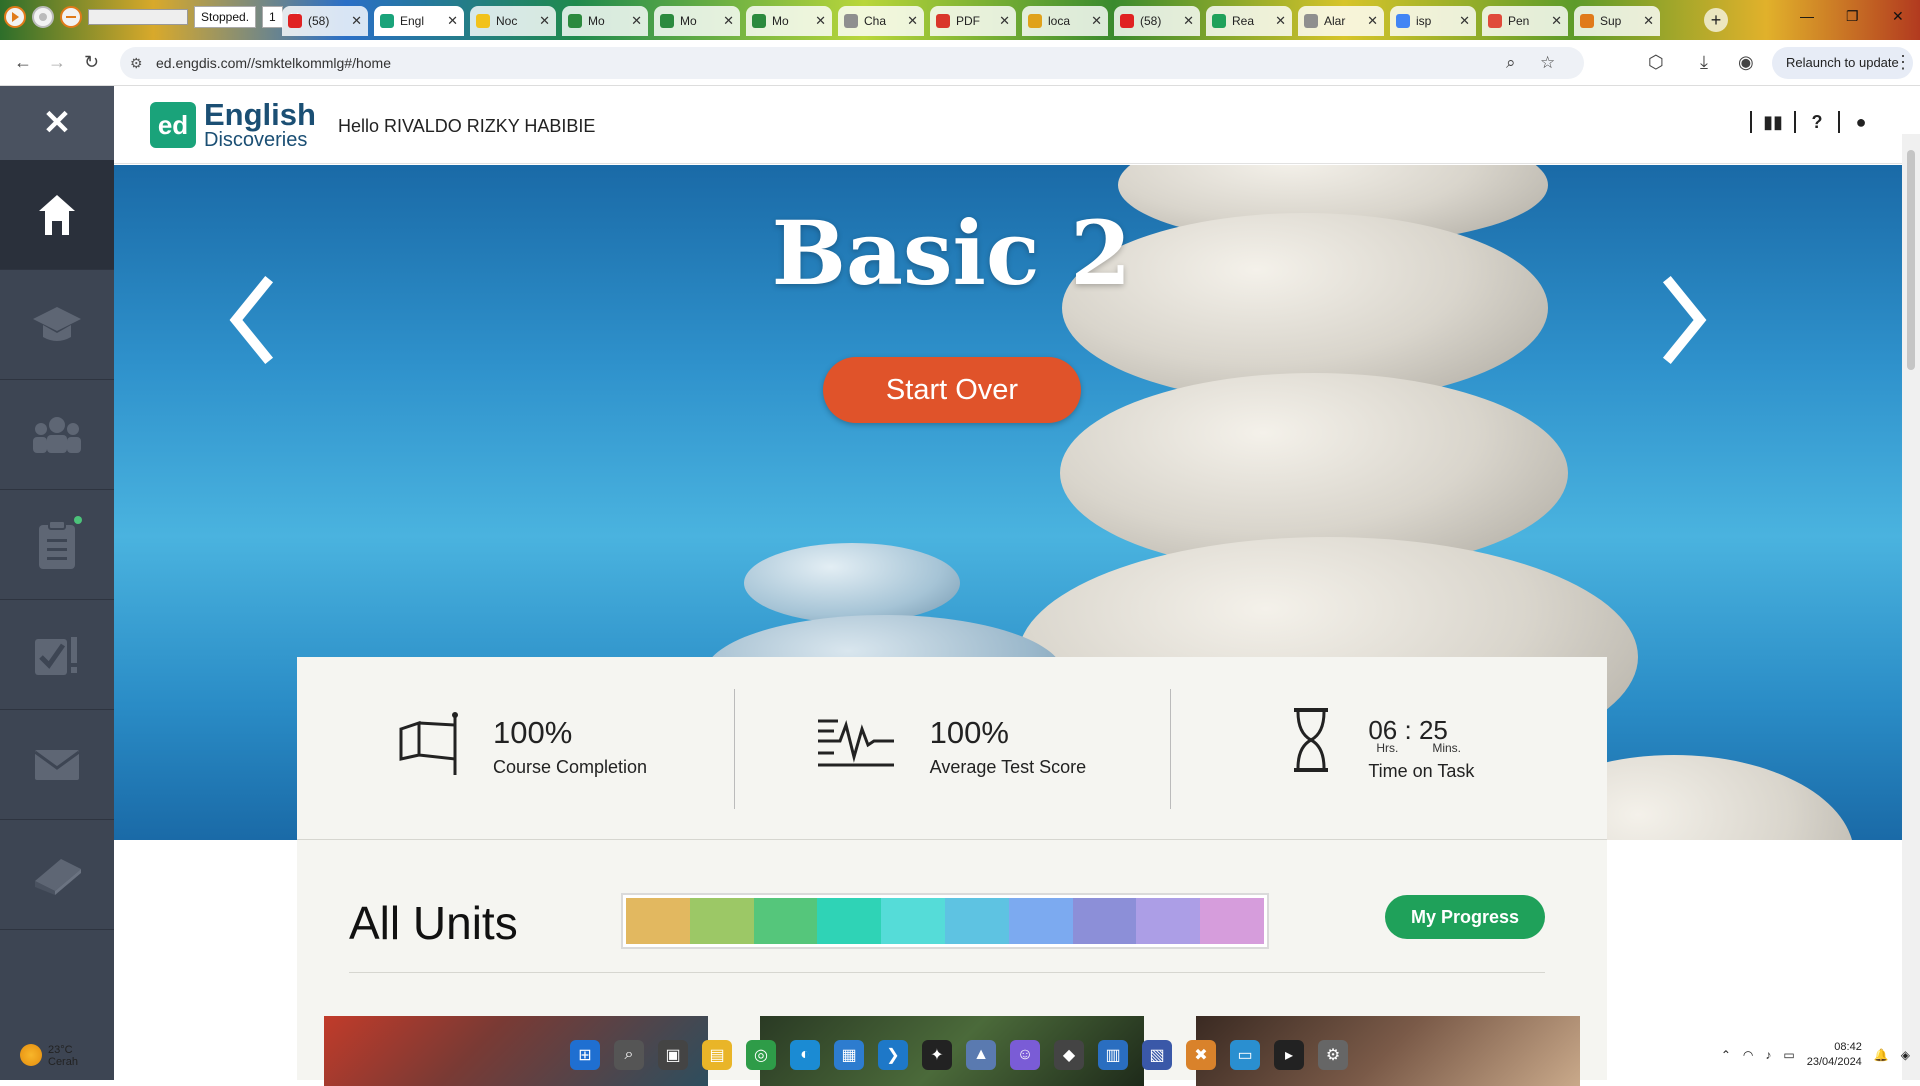 The width and height of the screenshot is (1920, 1086). Describe the element at coordinates (57, 545) in the screenshot. I see `sidebar-item-assignments` at that location.